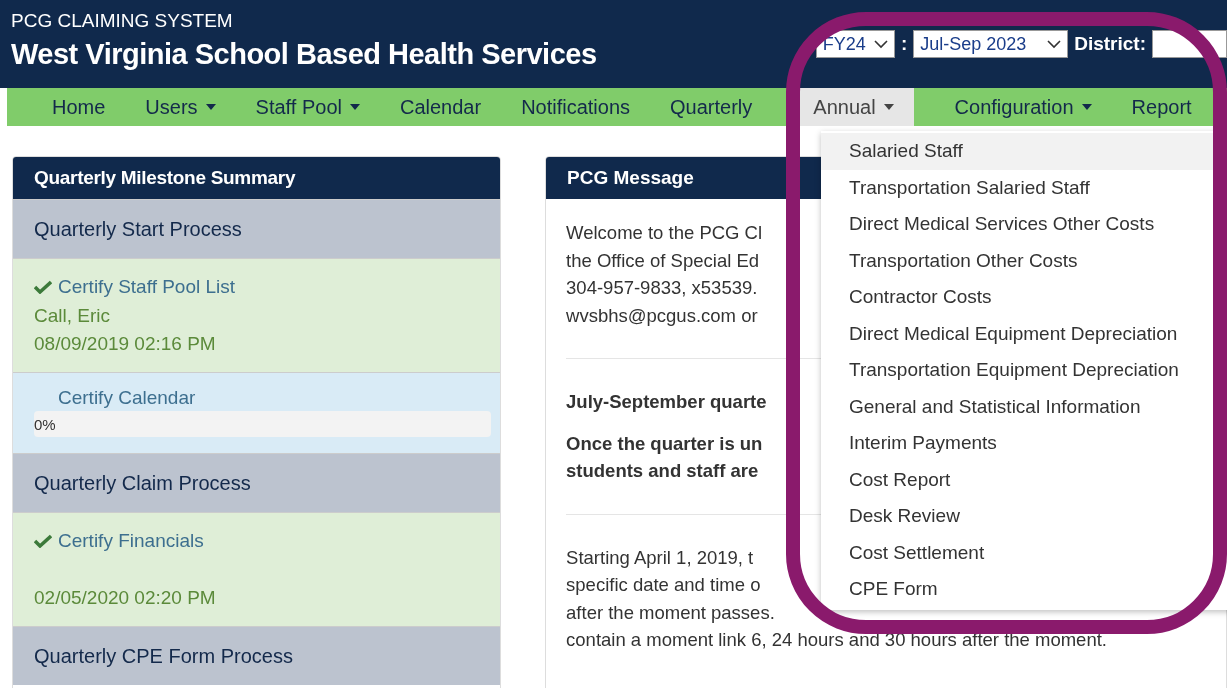 The width and height of the screenshot is (1227, 688). What do you see at coordinates (711, 107) in the screenshot?
I see `nav-item: Quarterly` at bounding box center [711, 107].